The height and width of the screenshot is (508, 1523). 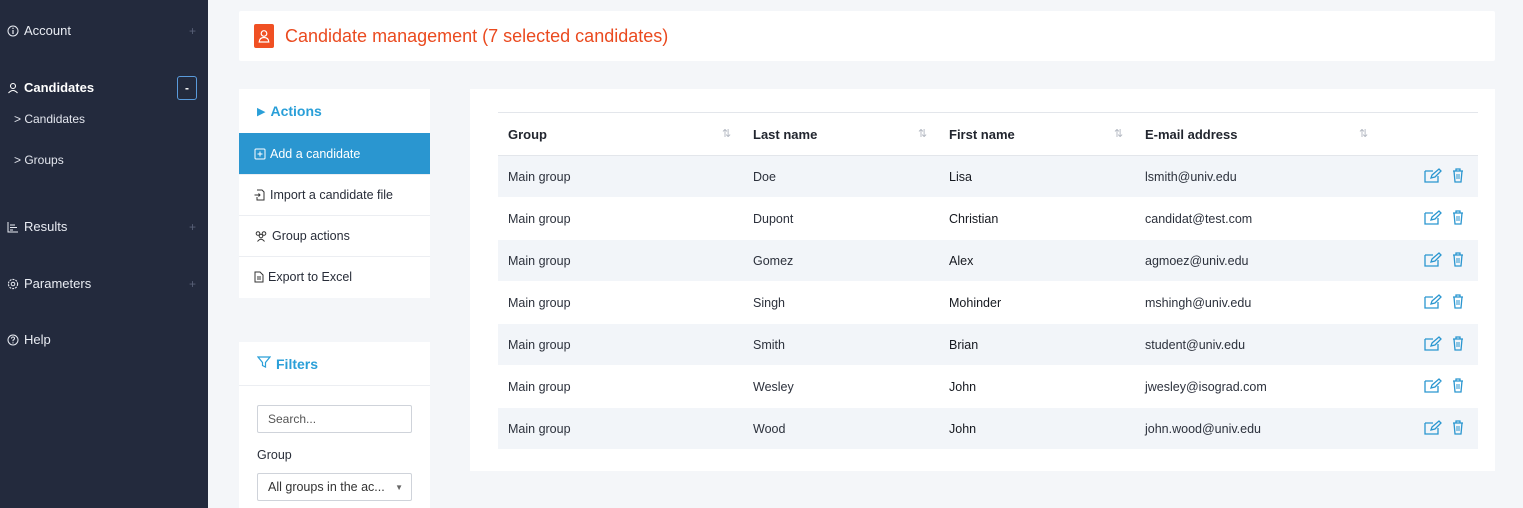 What do you see at coordinates (773, 387) in the screenshot?
I see `cell-last-name: Wesley` at bounding box center [773, 387].